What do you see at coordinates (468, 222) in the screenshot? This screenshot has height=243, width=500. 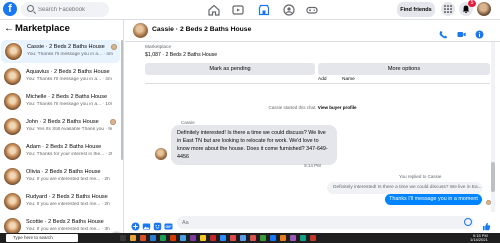 I see `emoji-icon` at bounding box center [468, 222].